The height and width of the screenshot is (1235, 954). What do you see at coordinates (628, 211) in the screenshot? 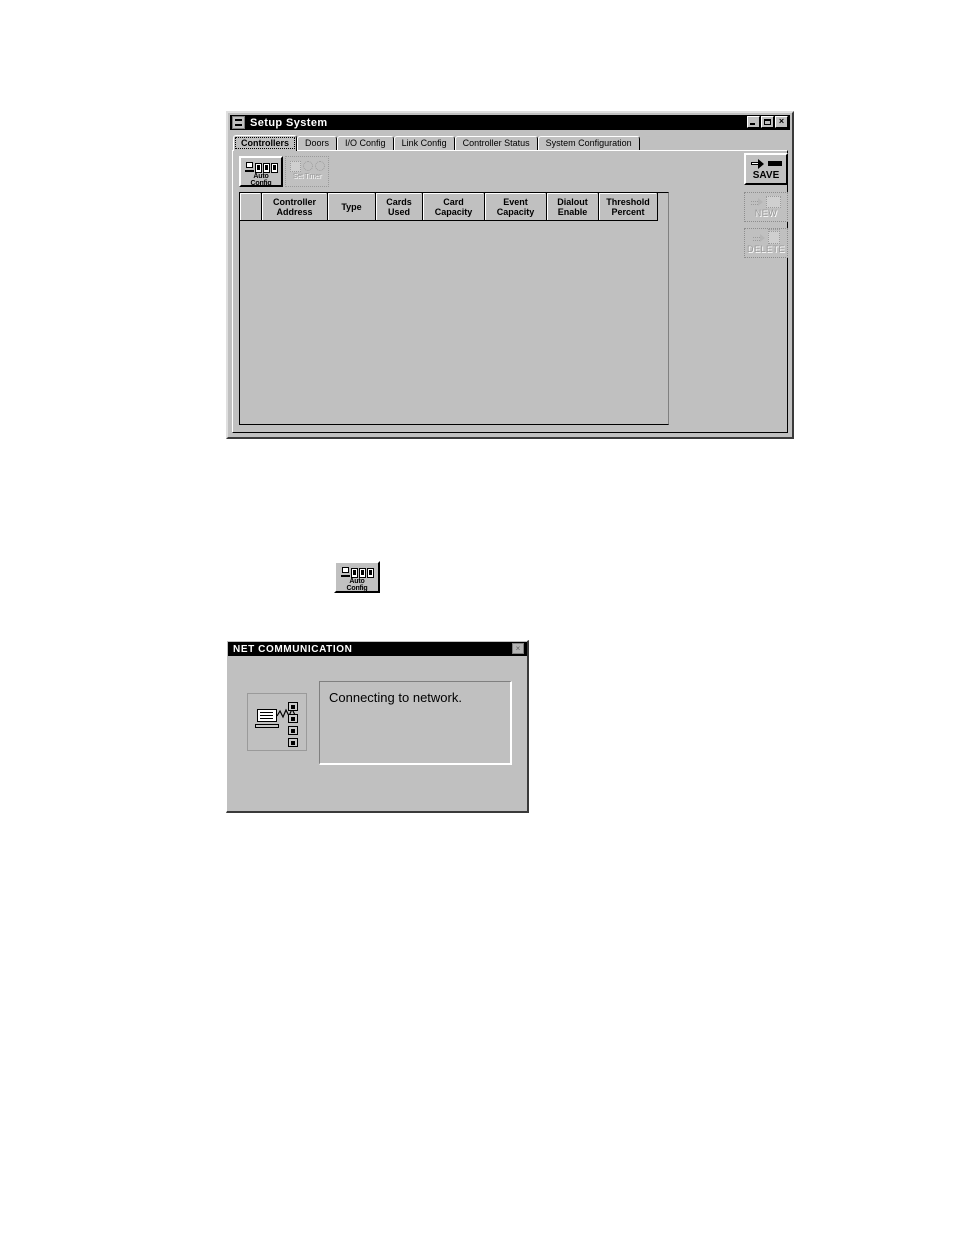
I see `col-label-line2: Percent` at bounding box center [628, 211].